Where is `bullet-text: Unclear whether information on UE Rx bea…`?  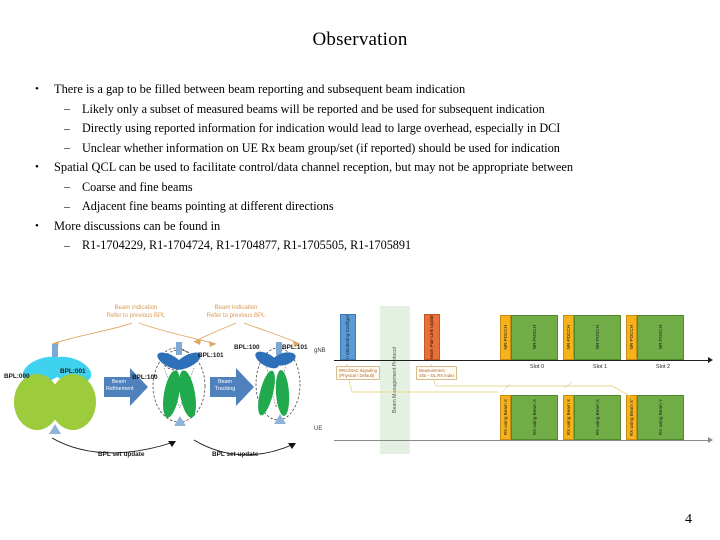
bullet-text: Unclear whether information on UE Rx bea… is located at coordinates (321, 147).